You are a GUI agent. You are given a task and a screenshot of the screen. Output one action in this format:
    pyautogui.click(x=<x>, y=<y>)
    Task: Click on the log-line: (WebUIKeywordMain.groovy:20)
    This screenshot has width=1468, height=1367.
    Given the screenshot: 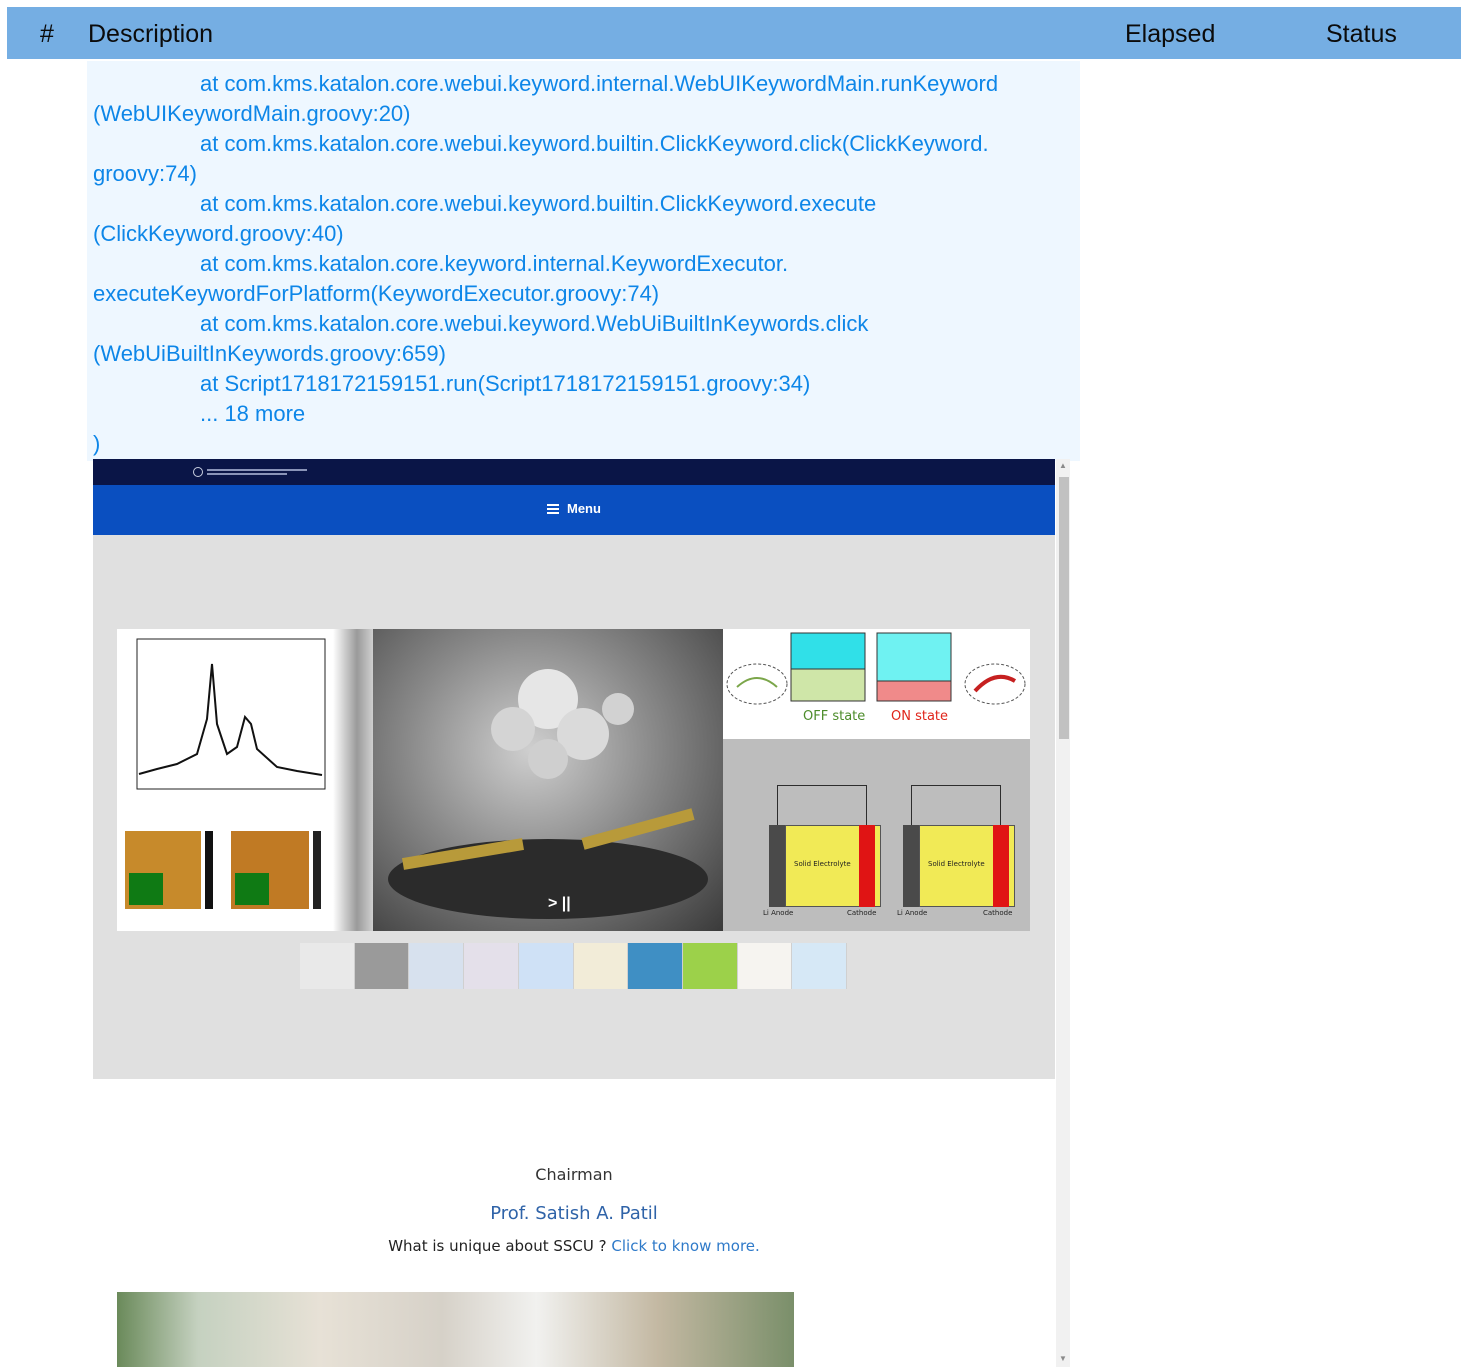 What is the action you would take?
    pyautogui.click(x=252, y=113)
    